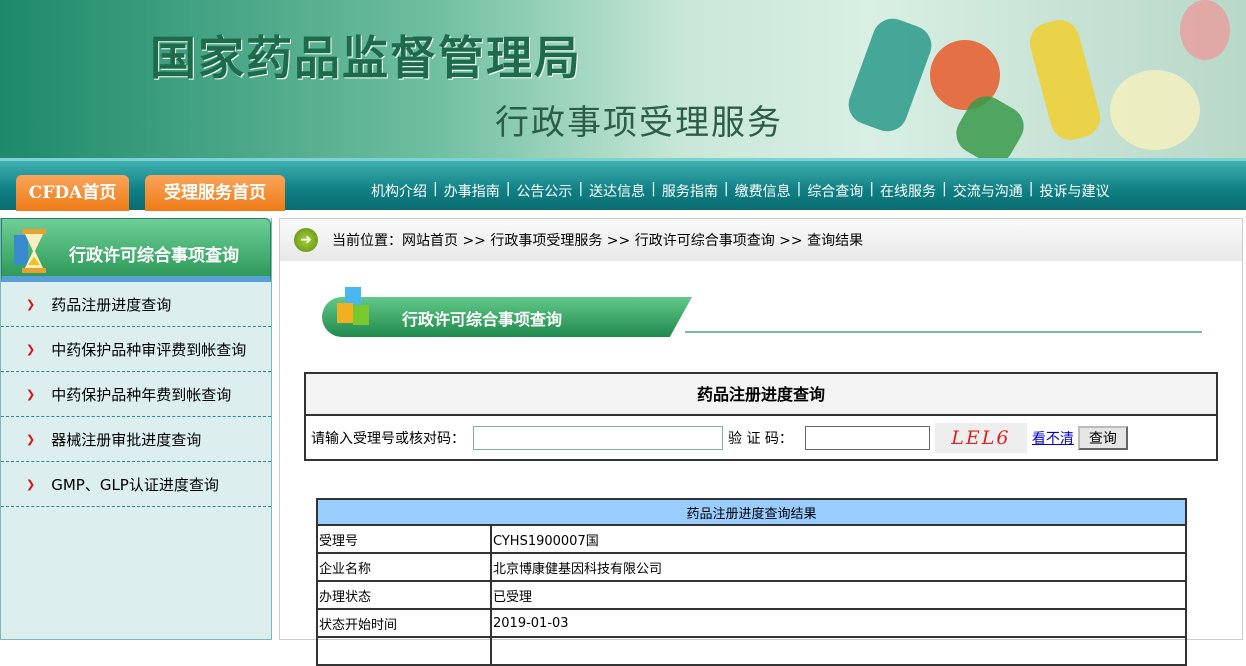 The height and width of the screenshot is (666, 1246). I want to click on table-row: 企业名称 北京博康健基因科技有限公司, so click(751, 567).